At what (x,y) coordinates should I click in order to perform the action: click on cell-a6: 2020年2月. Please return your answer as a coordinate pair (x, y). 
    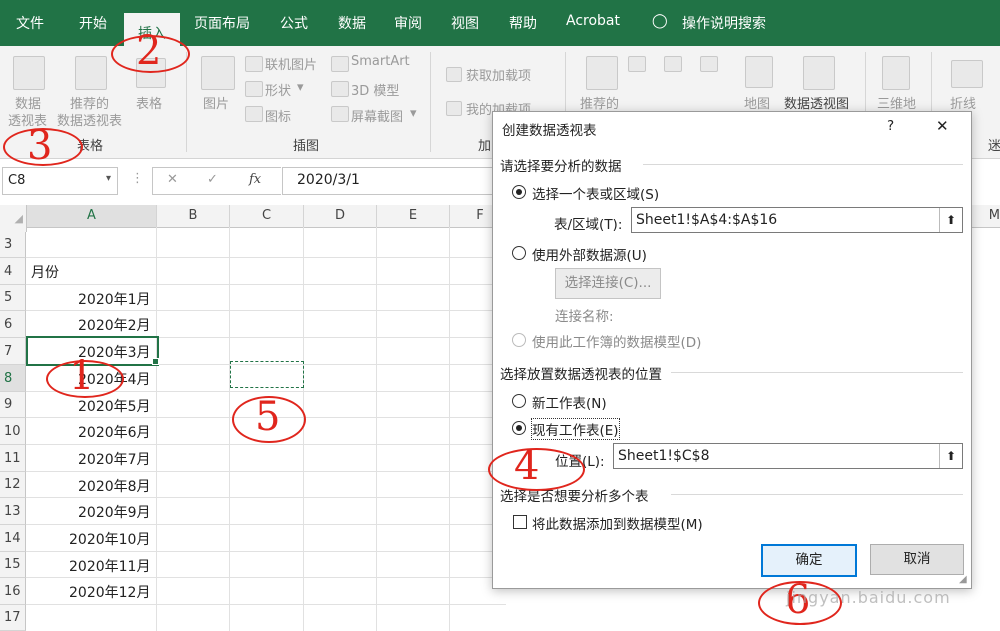
    Looking at the image, I should click on (114, 325).